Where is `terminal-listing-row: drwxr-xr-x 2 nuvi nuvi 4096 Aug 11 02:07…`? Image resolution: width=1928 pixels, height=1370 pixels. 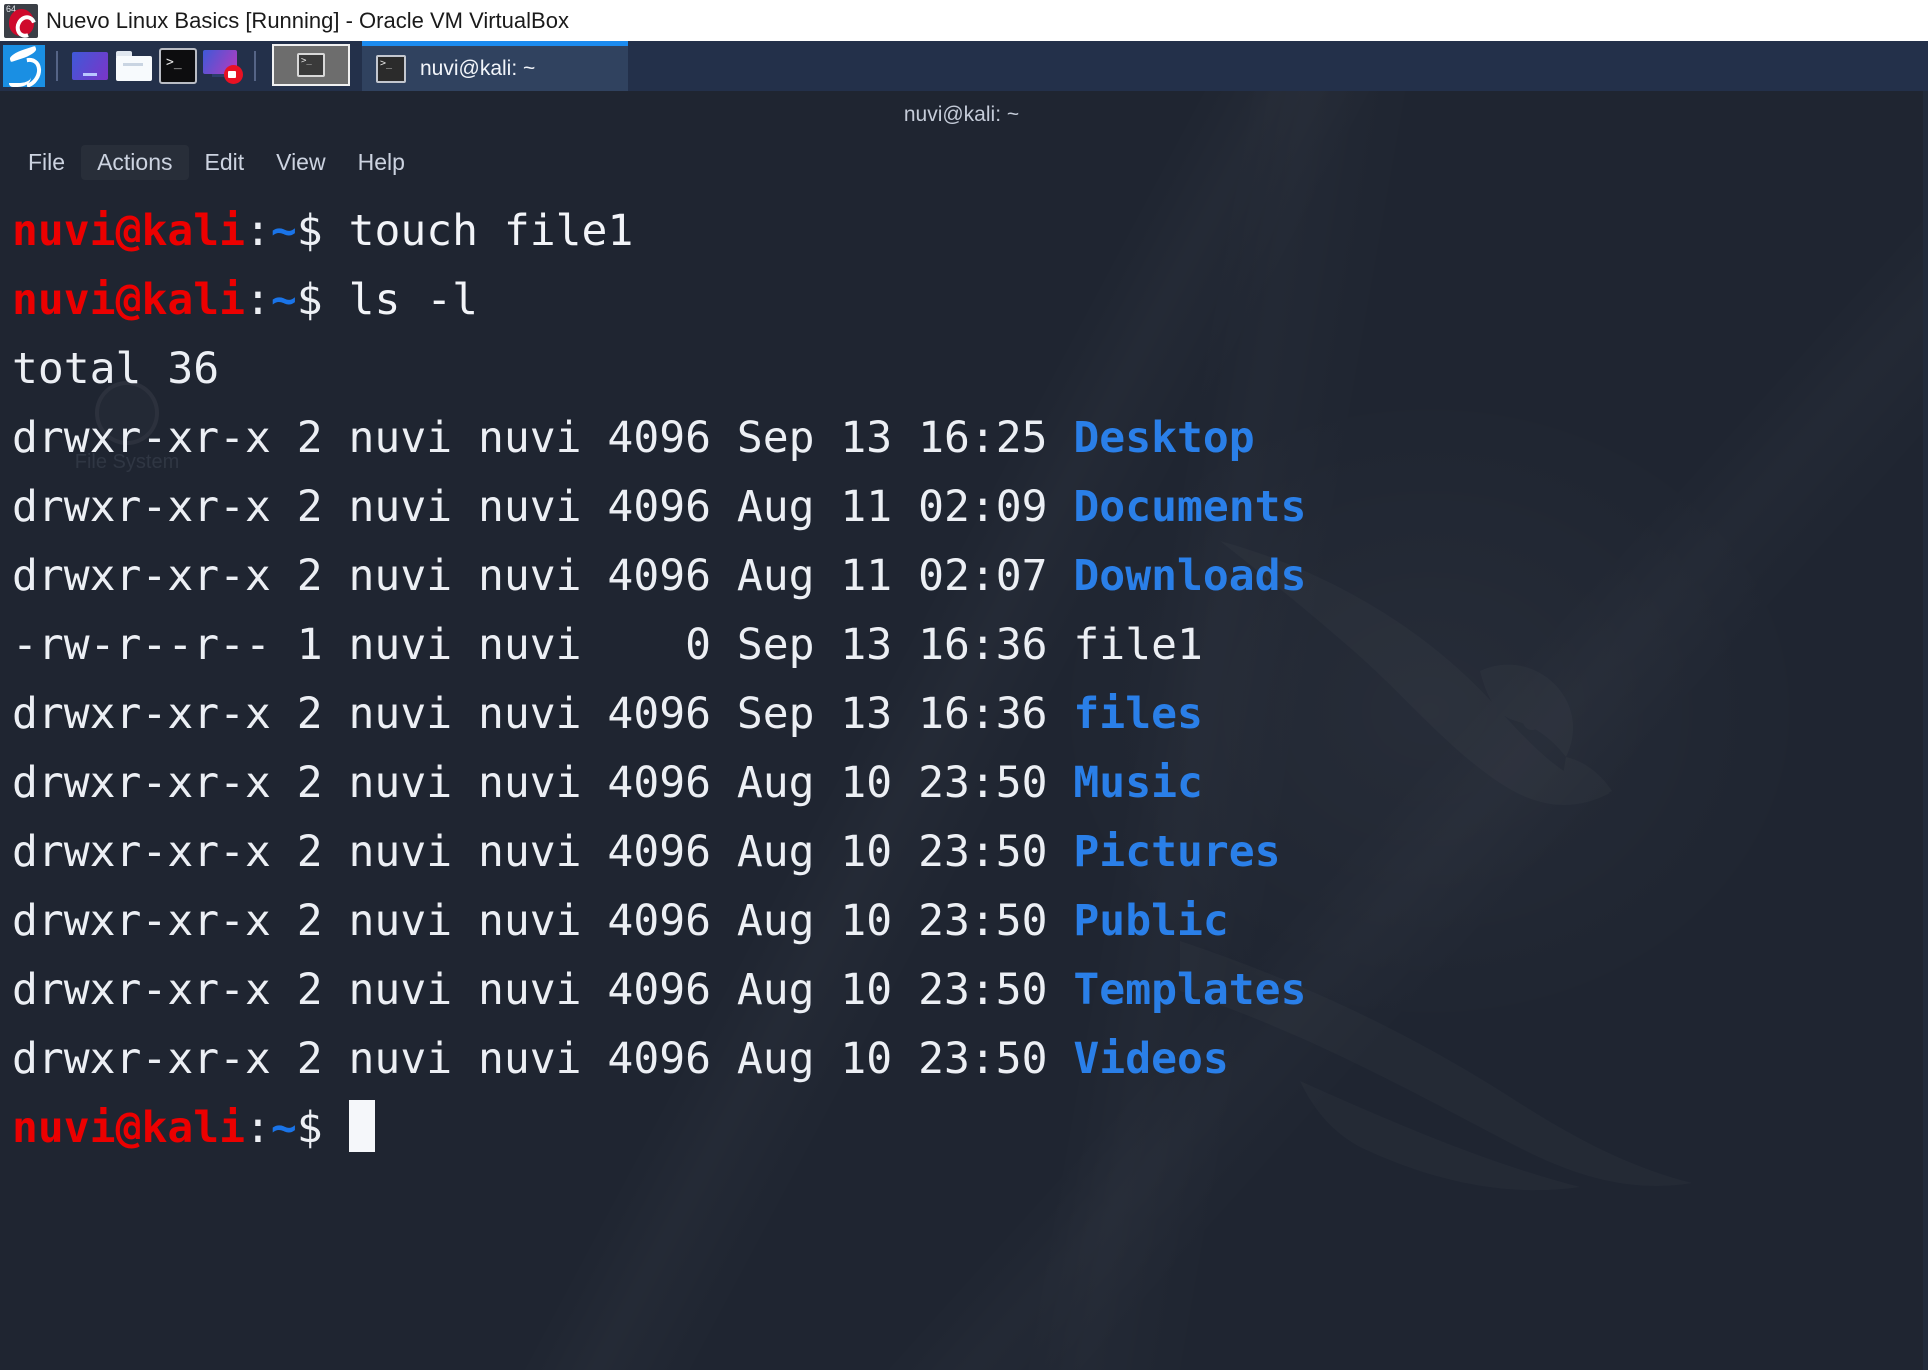 terminal-listing-row: drwxr-xr-x 2 nuvi nuvi 4096 Aug 11 02:07… is located at coordinates (967, 576).